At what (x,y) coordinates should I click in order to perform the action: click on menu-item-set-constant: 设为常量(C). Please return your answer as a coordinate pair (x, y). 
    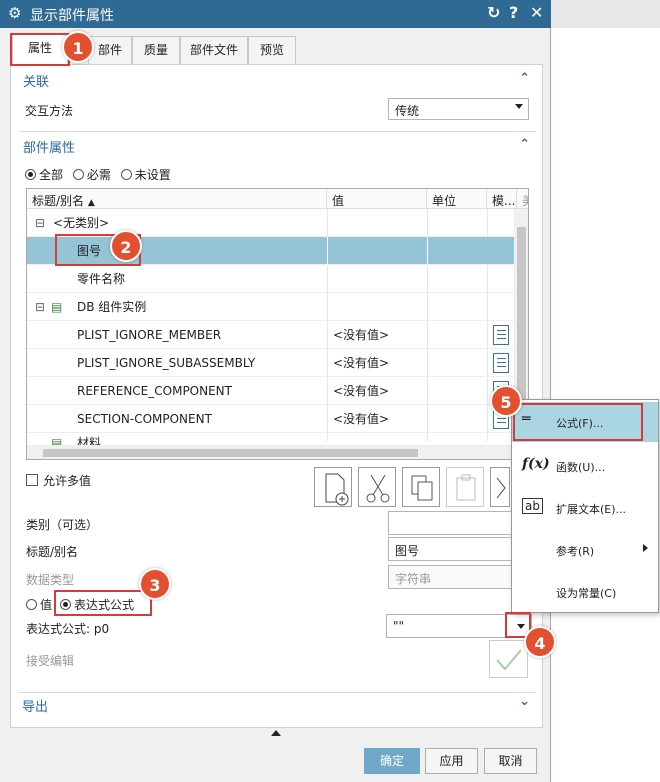
    Looking at the image, I should click on (585, 592).